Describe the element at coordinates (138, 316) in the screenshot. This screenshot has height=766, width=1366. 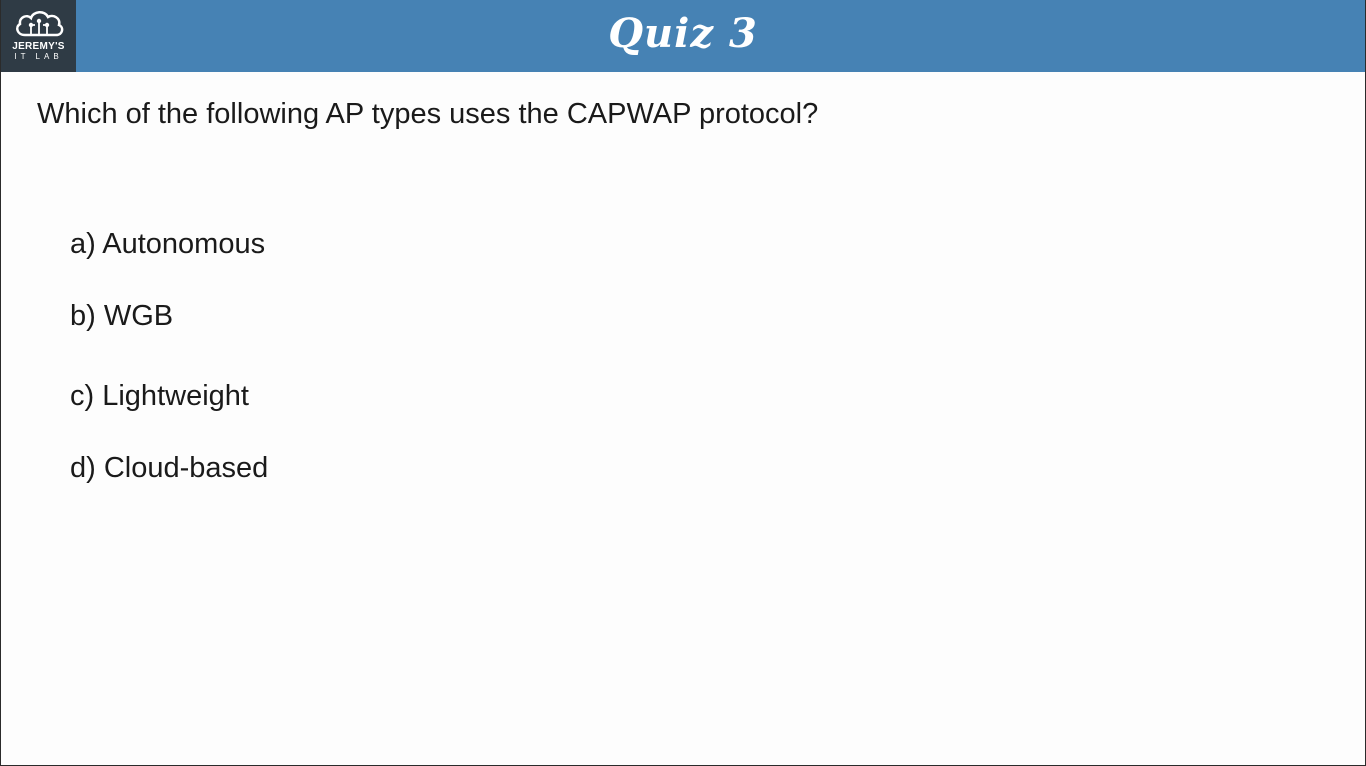
I see `option-text: WGB` at that location.